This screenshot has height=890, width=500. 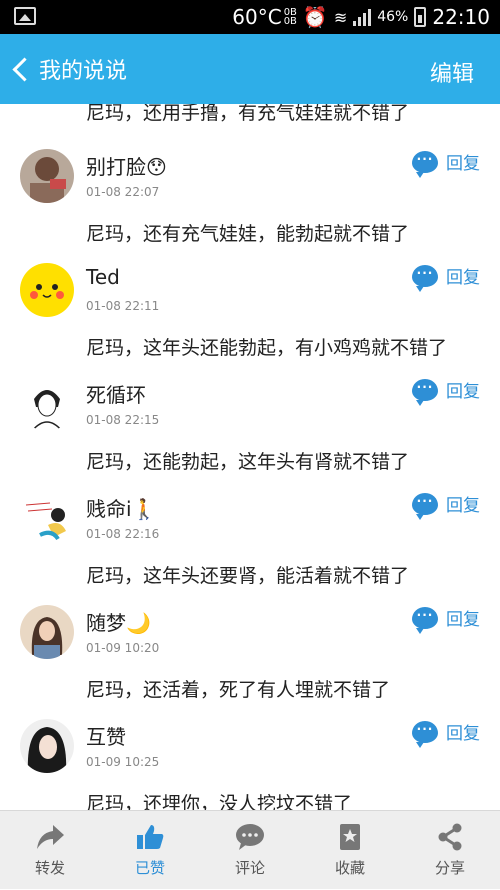 What do you see at coordinates (24, 69) in the screenshot?
I see `chevron-left-icon` at bounding box center [24, 69].